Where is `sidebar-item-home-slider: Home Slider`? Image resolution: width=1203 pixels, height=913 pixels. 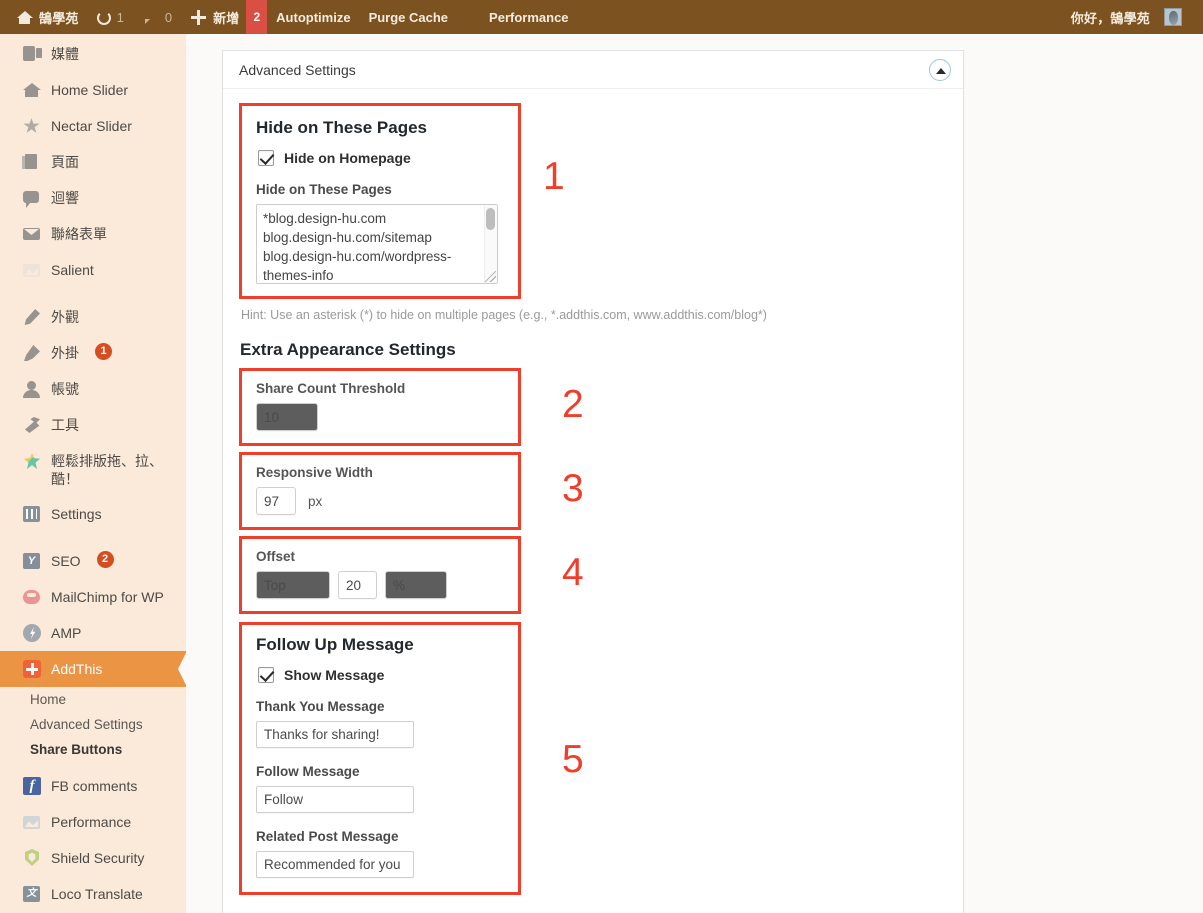 sidebar-item-home-slider: Home Slider is located at coordinates (93, 90).